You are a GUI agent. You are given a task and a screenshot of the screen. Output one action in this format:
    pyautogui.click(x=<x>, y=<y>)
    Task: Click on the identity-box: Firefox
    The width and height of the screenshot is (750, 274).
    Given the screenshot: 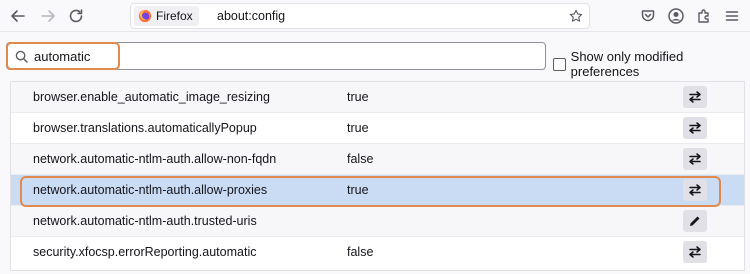 What is the action you would take?
    pyautogui.click(x=166, y=16)
    